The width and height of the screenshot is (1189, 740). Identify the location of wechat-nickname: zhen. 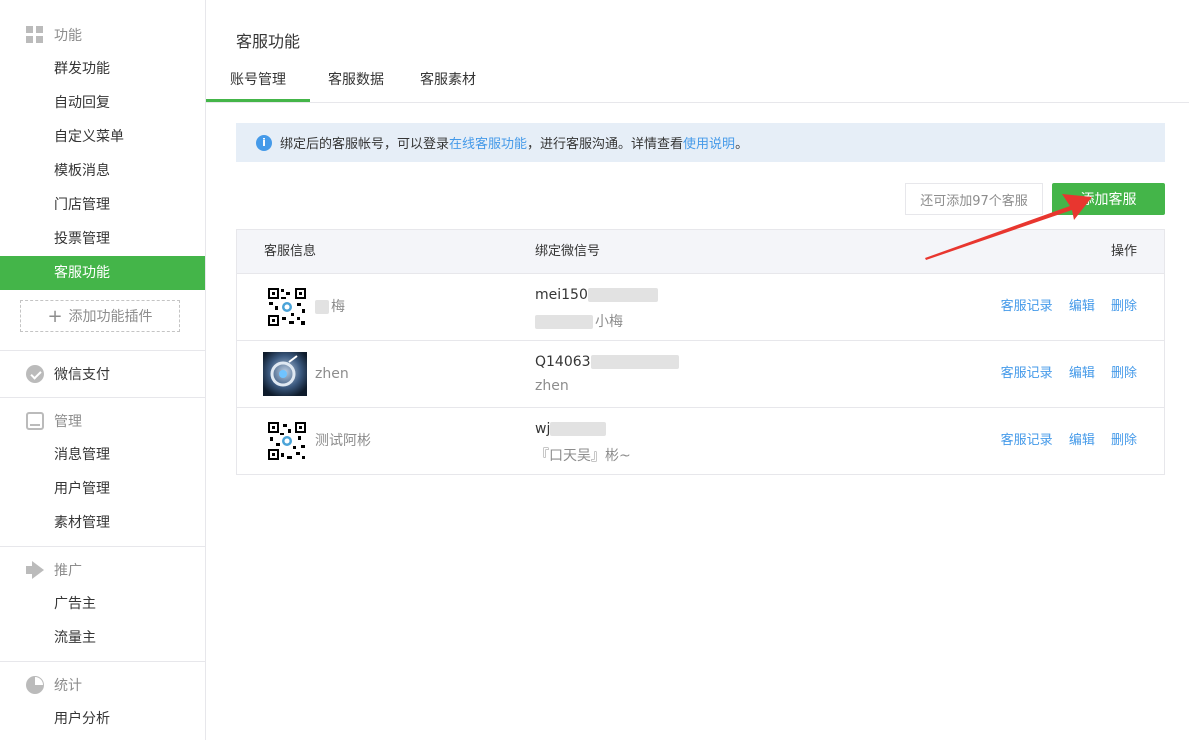
(552, 386).